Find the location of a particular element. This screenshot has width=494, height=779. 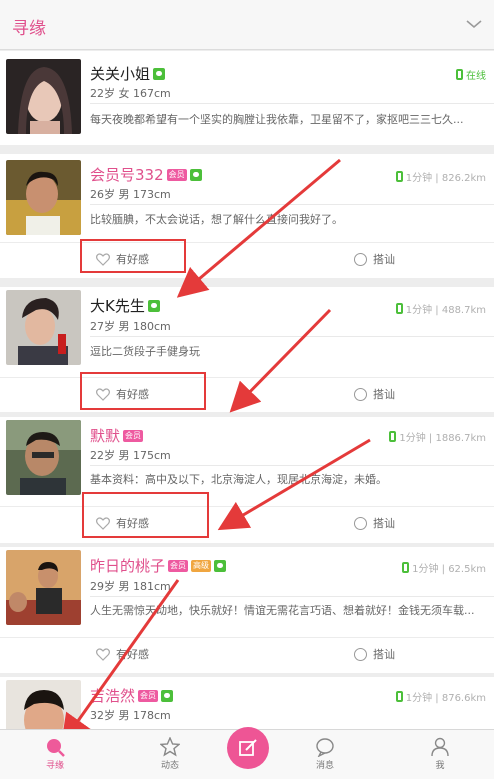

member-name-row: 会员号332 会员 is located at coordinates (146, 174).